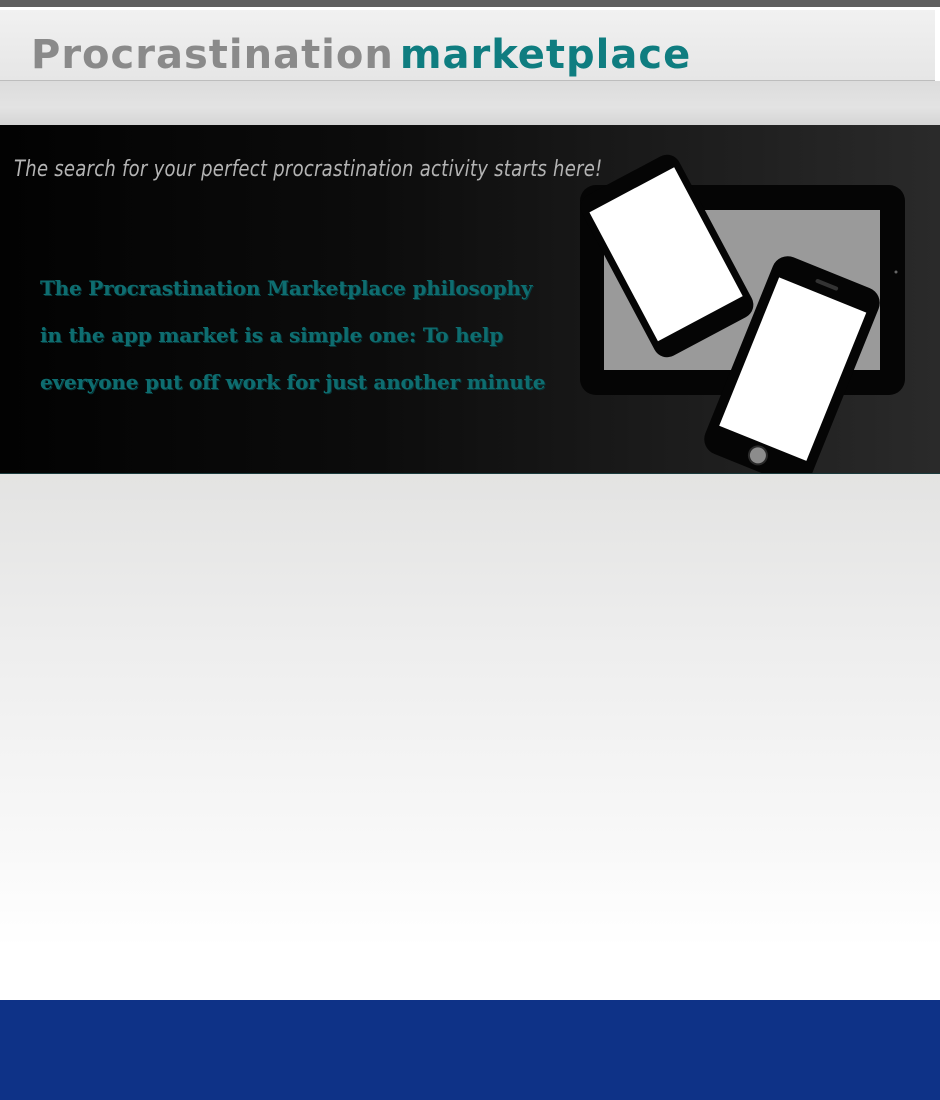  I want to click on top-strip, so click(470, 3).